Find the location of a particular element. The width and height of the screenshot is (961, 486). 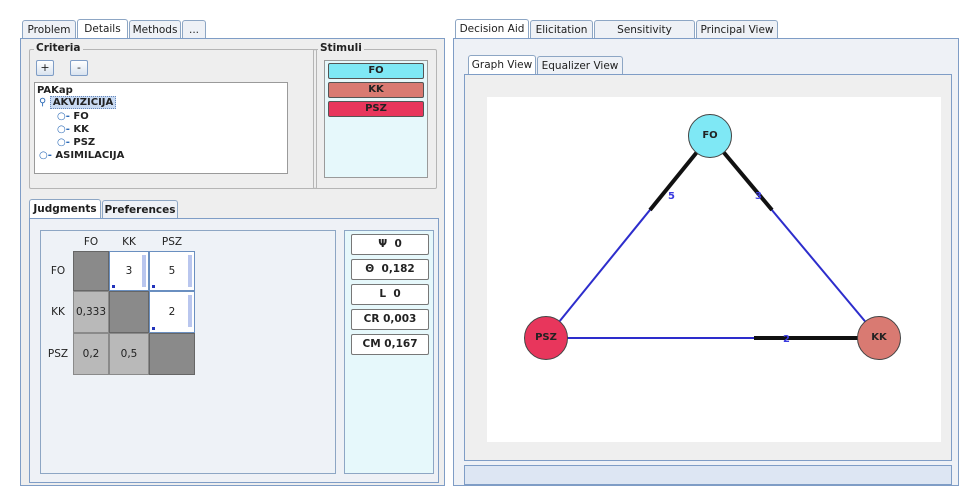

tree-leaf-psz: ○- PSZ is located at coordinates (76, 143).